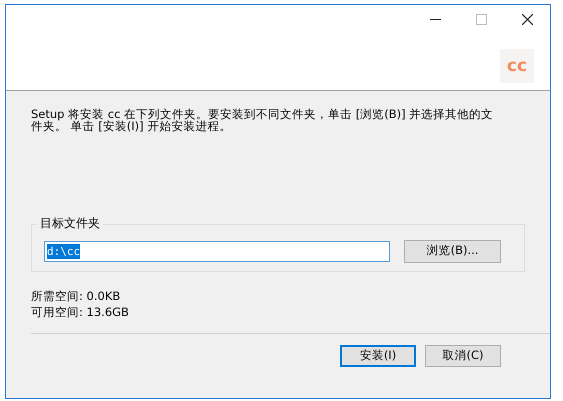  Describe the element at coordinates (76, 296) in the screenshot. I see `space-info: 所需空间: 0.0KB` at that location.